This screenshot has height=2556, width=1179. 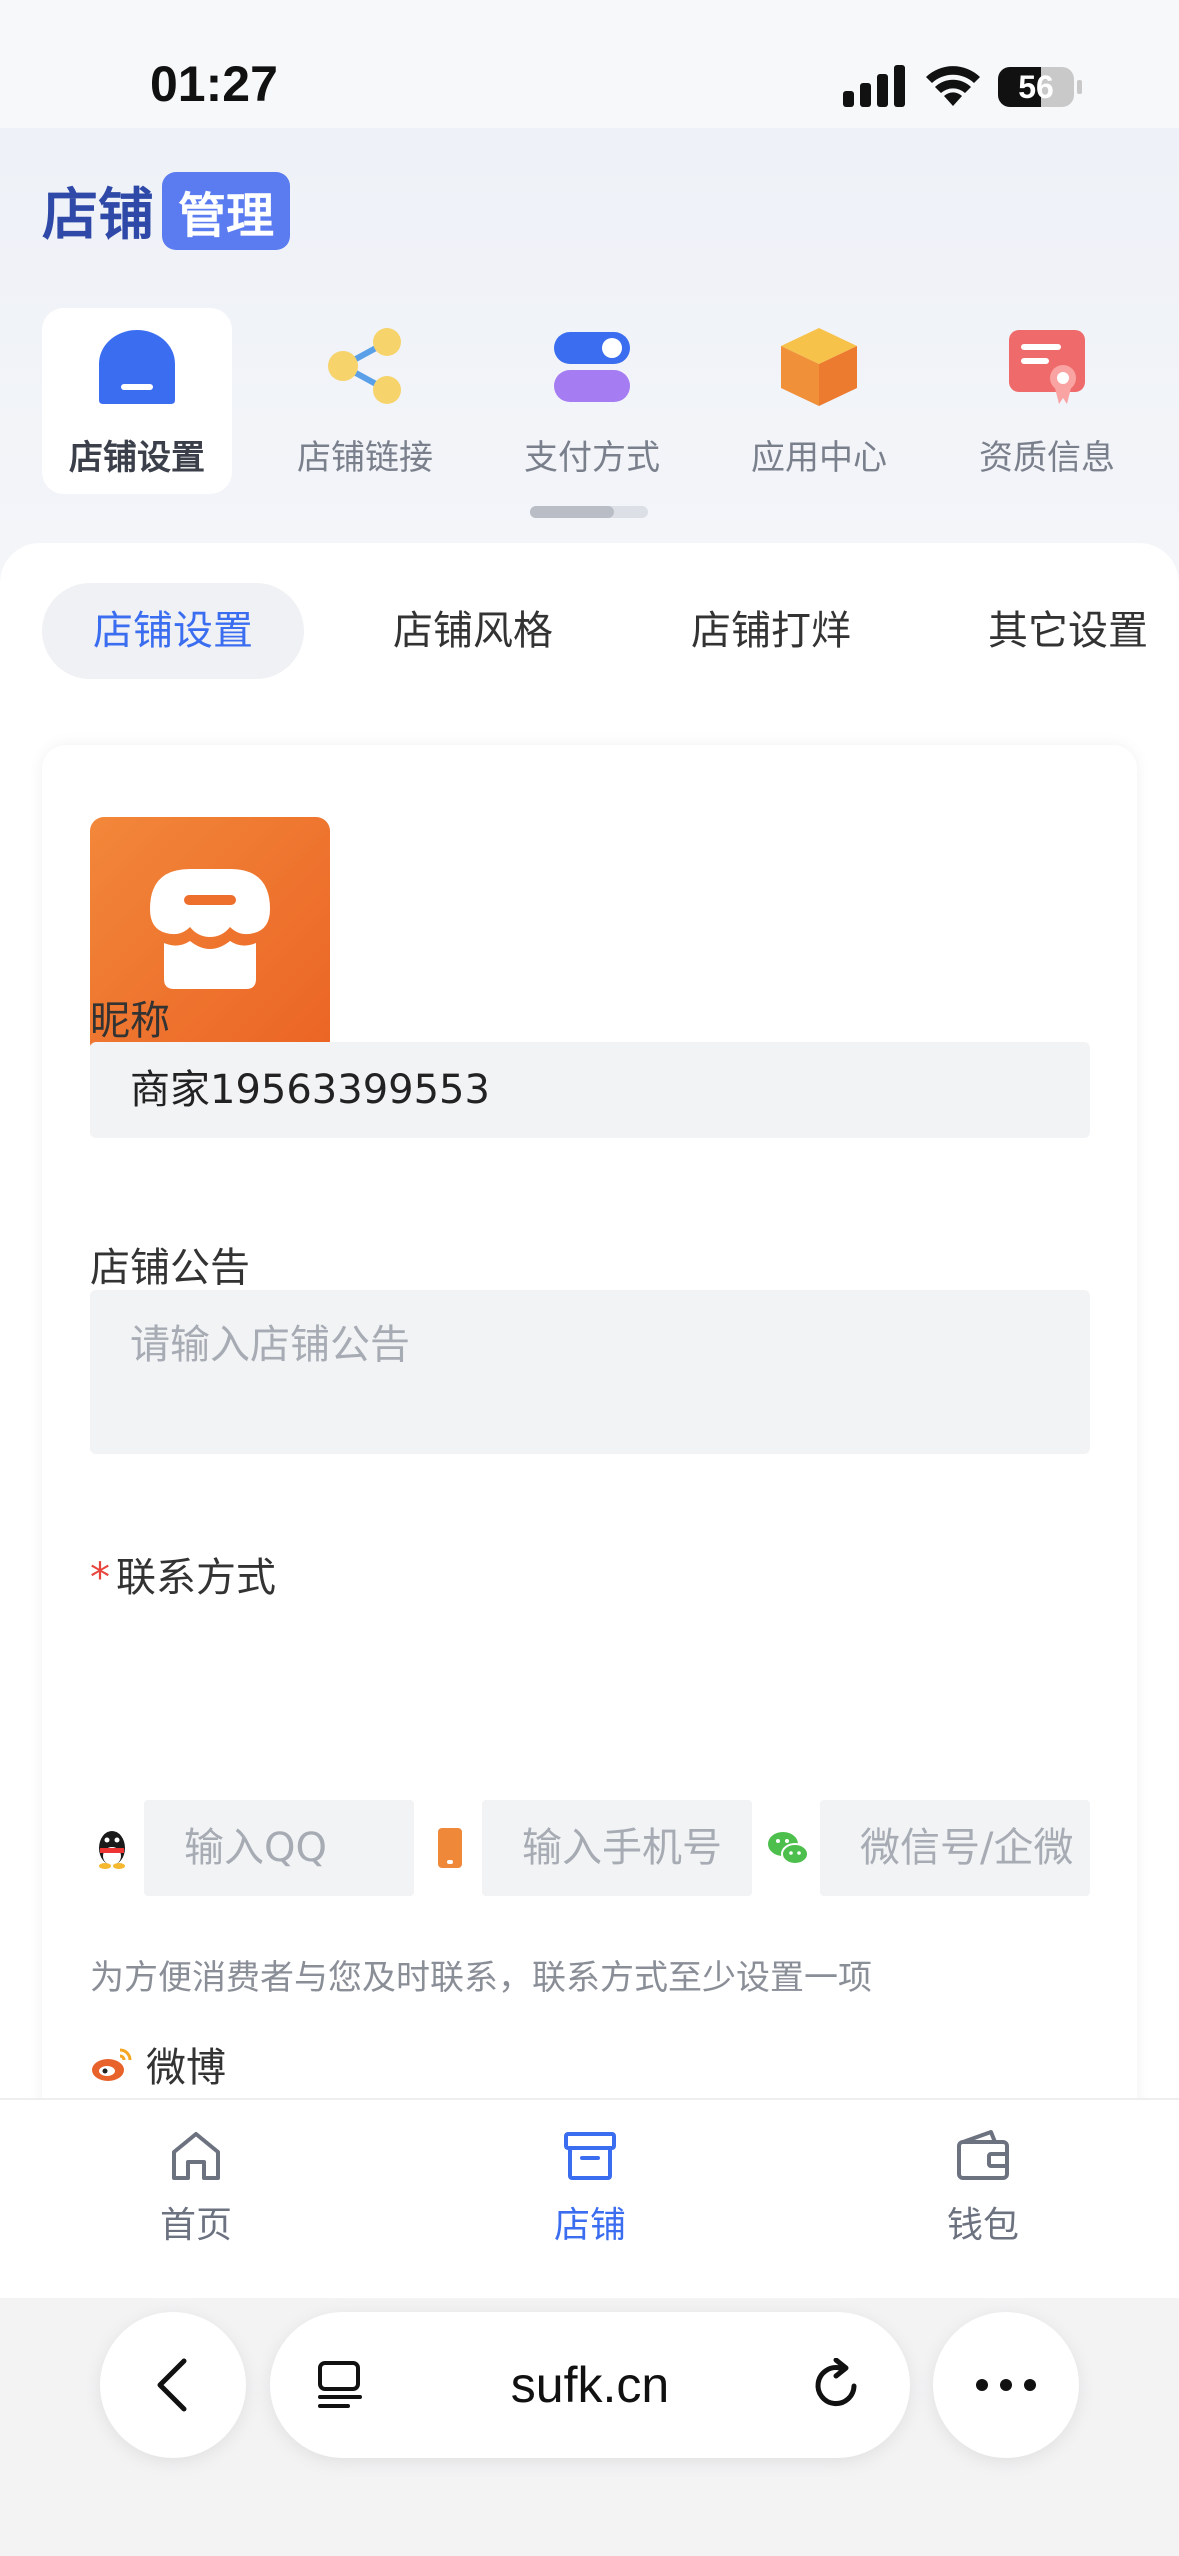 I want to click on contact-label-row: * 联系方式, so click(x=183, y=1574).